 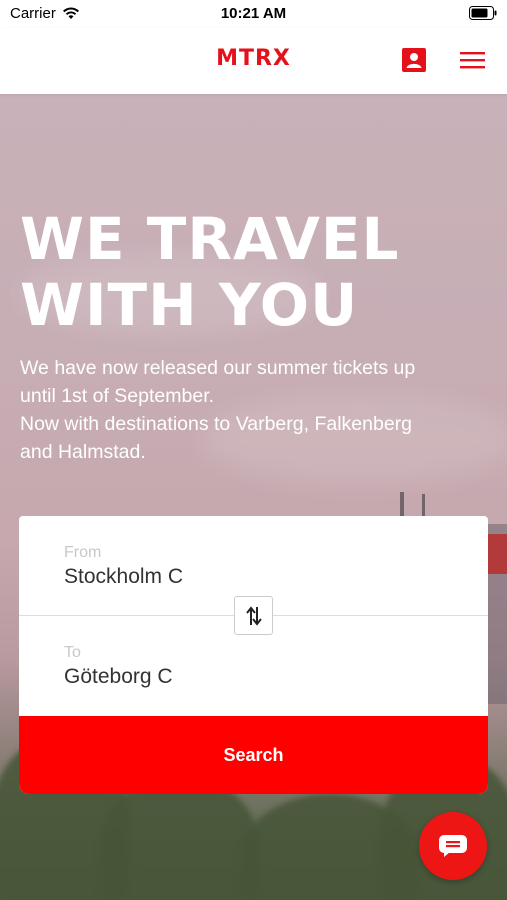 I want to click on status-bar: Carrier 10:21 AM, so click(x=253, y=14).